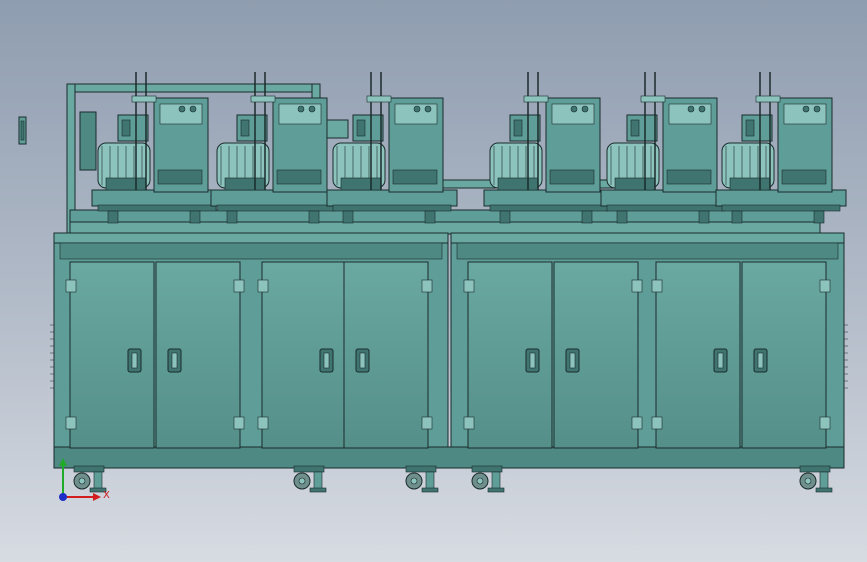 This screenshot has height=562, width=867. Describe the element at coordinates (84, 479) in the screenshot. I see `coordinate-triad: X` at that location.